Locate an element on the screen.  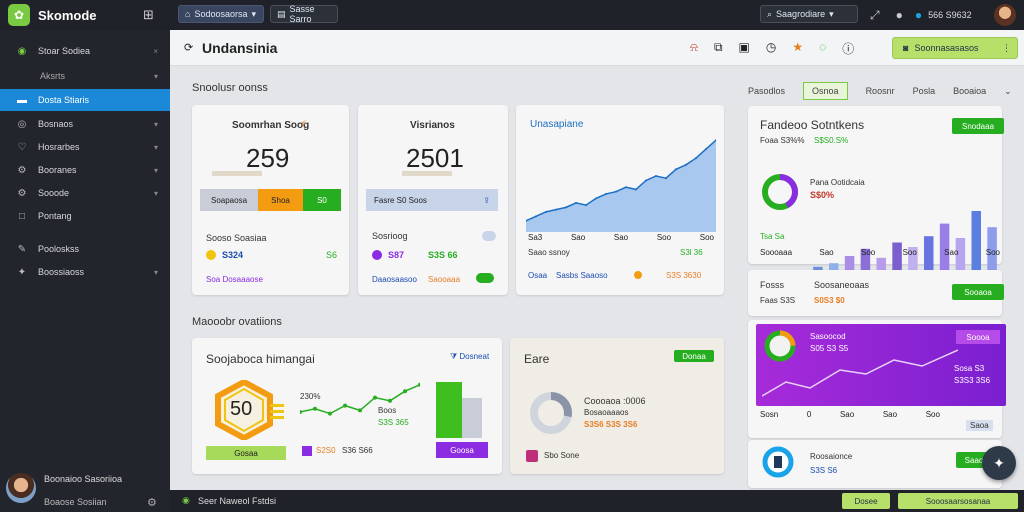
refresh-icon: ⟳ is located at coordinates (188, 47).